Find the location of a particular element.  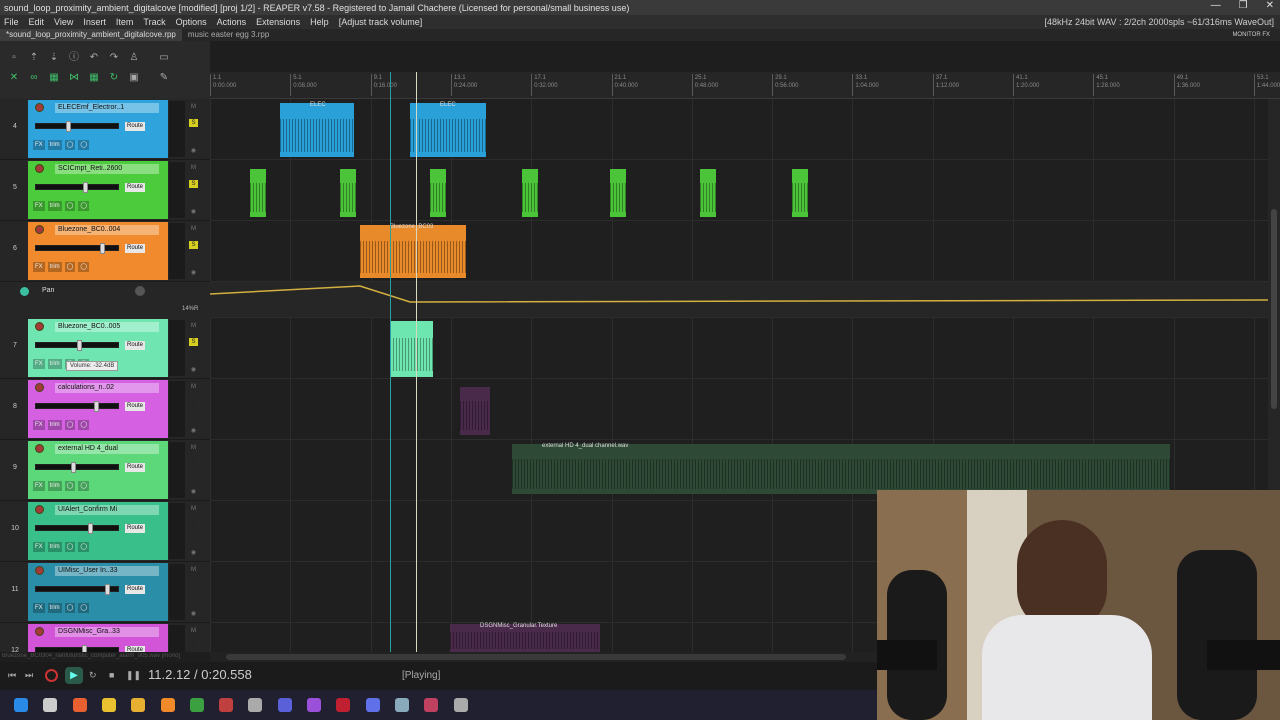

track-name: Bluezone_BC0..005 is located at coordinates (107, 327).